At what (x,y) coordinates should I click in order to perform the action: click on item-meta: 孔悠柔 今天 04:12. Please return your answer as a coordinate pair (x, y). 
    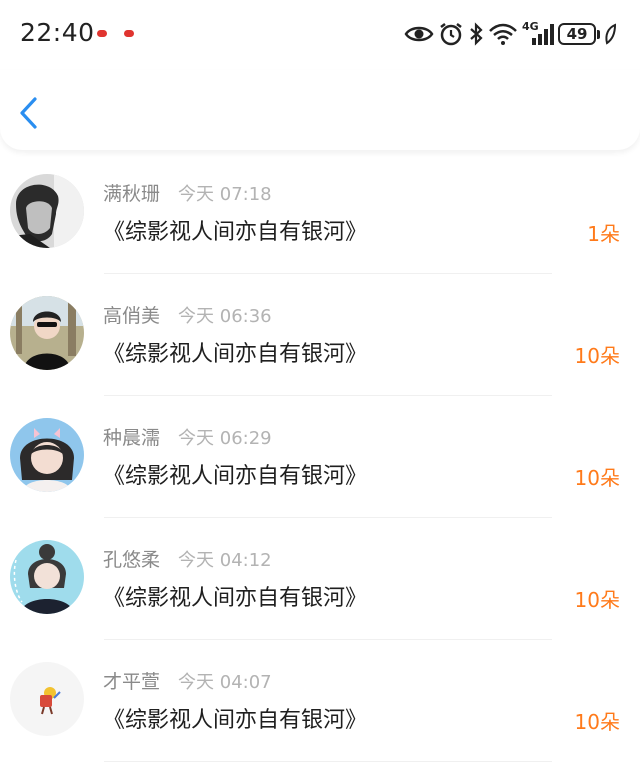
    Looking at the image, I should click on (187, 558).